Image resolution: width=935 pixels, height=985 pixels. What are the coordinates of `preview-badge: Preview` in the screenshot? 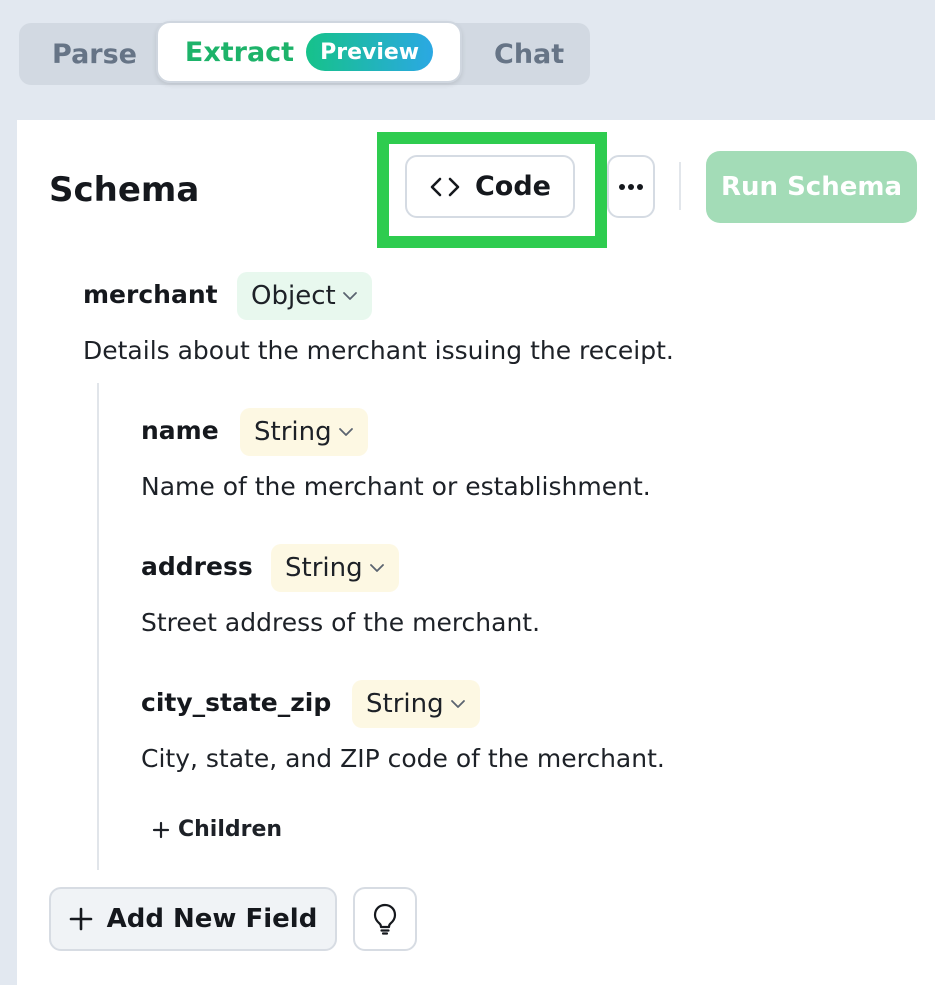 It's located at (370, 52).